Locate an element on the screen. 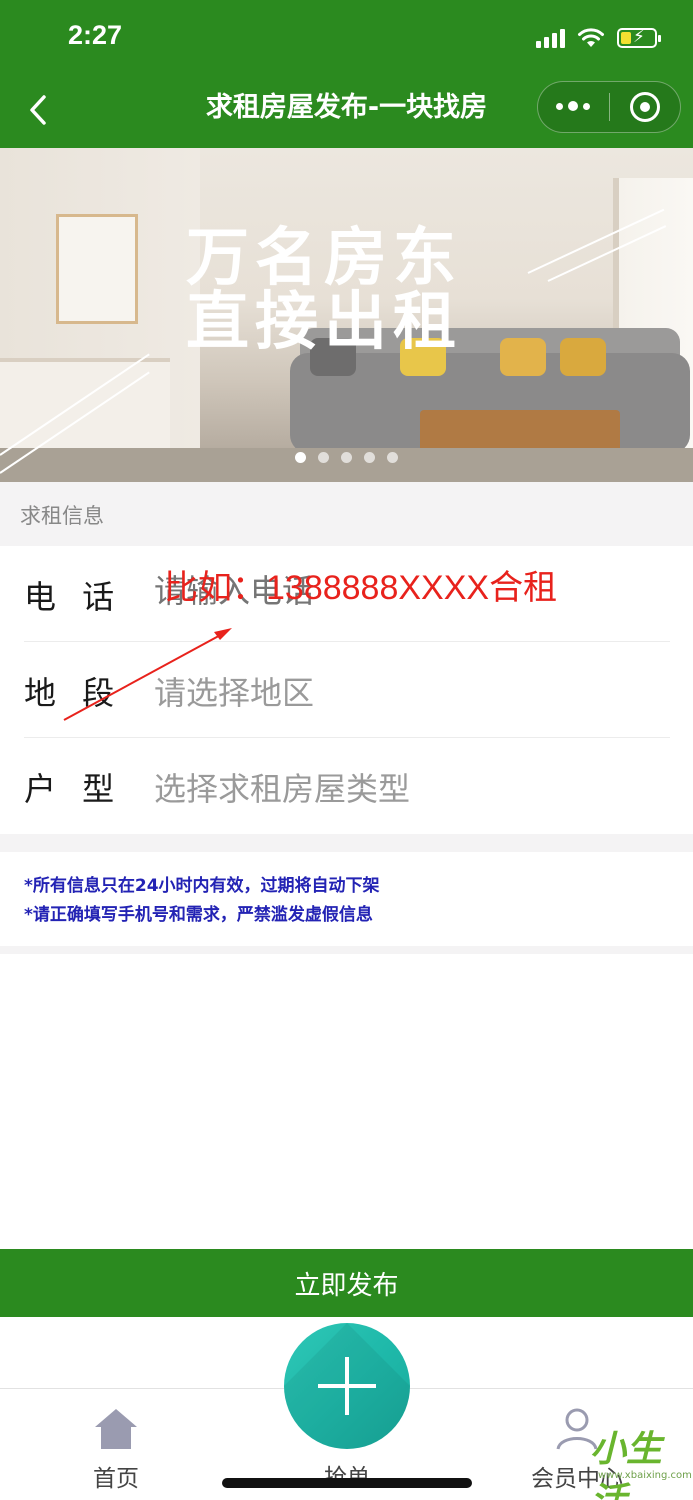 The width and height of the screenshot is (693, 1500). close-miniprogram-button is located at coordinates (645, 107).